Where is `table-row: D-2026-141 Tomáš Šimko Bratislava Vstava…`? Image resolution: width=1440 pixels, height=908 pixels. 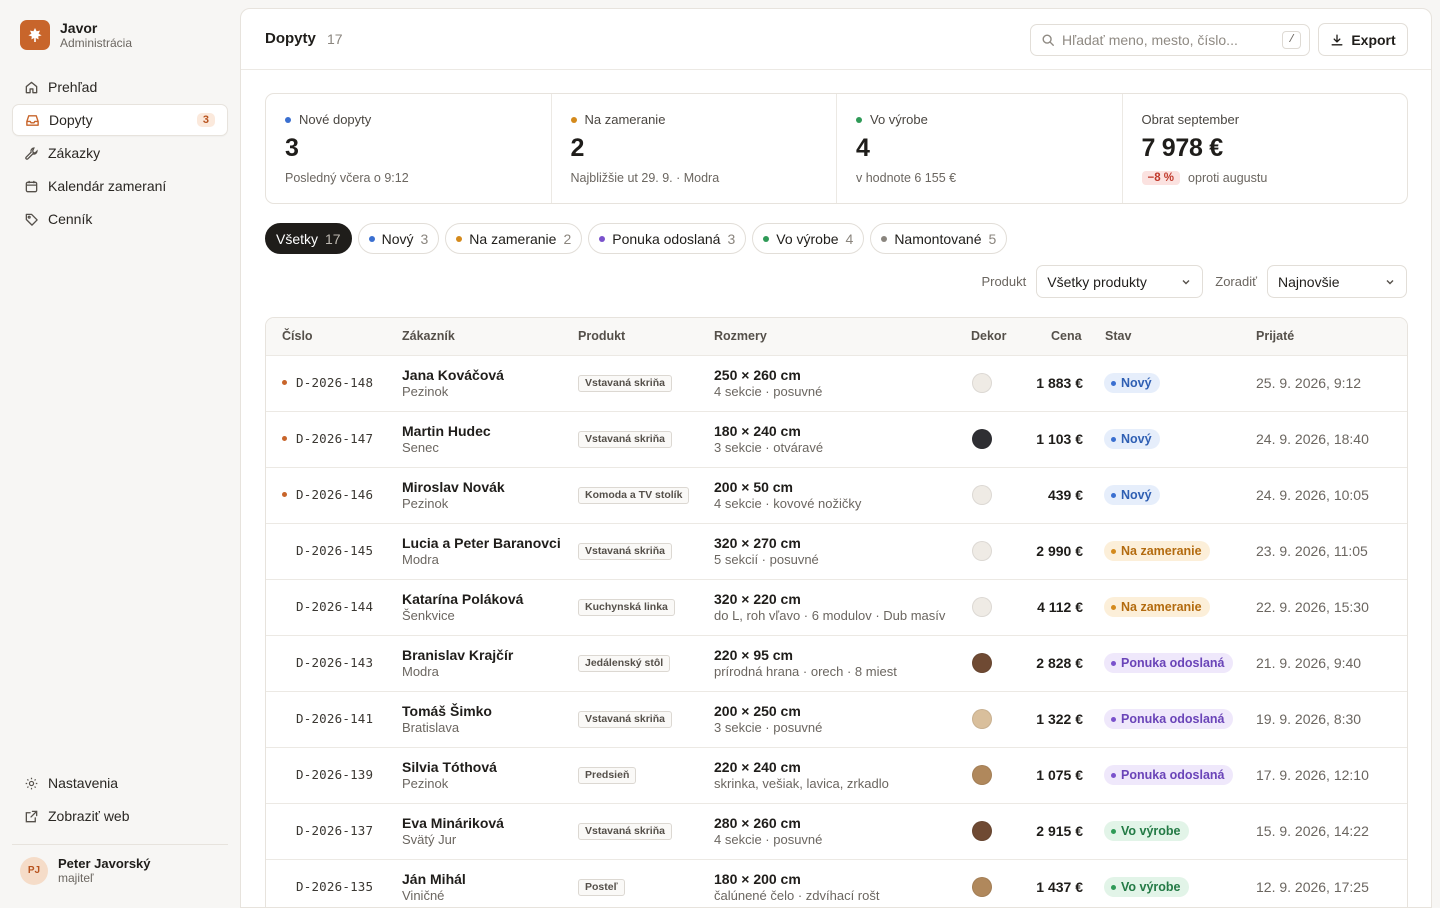
table-row: D-2026-141 Tomáš Šimko Bratislava Vstava… is located at coordinates (836, 720).